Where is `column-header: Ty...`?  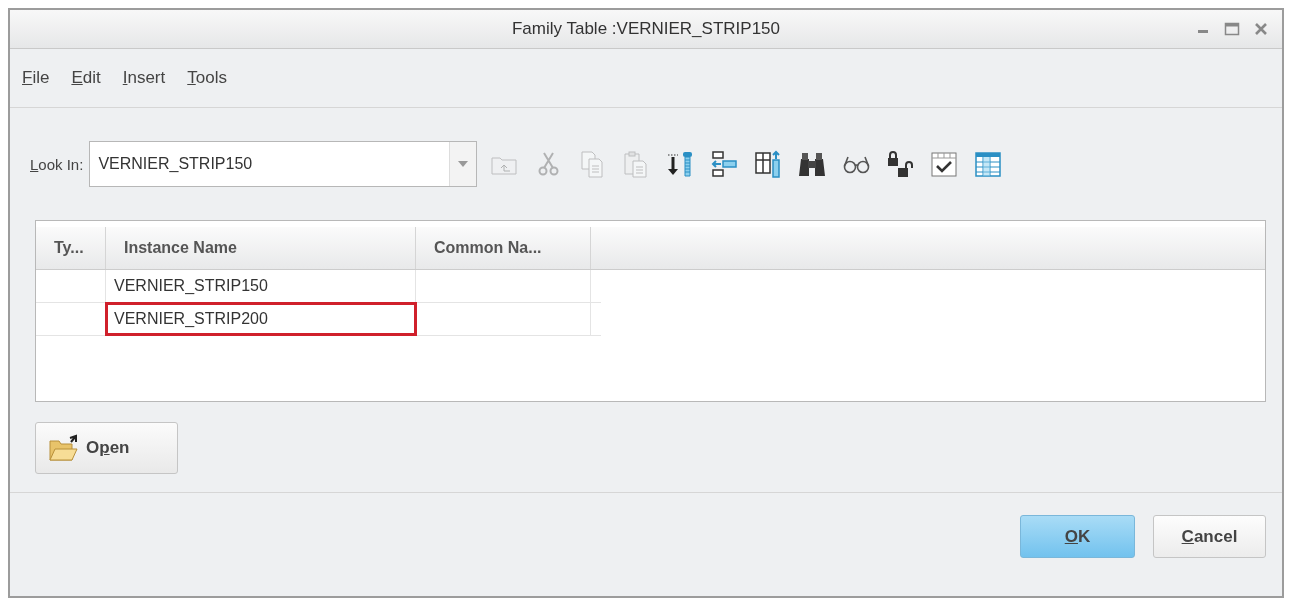 column-header: Ty... is located at coordinates (71, 248).